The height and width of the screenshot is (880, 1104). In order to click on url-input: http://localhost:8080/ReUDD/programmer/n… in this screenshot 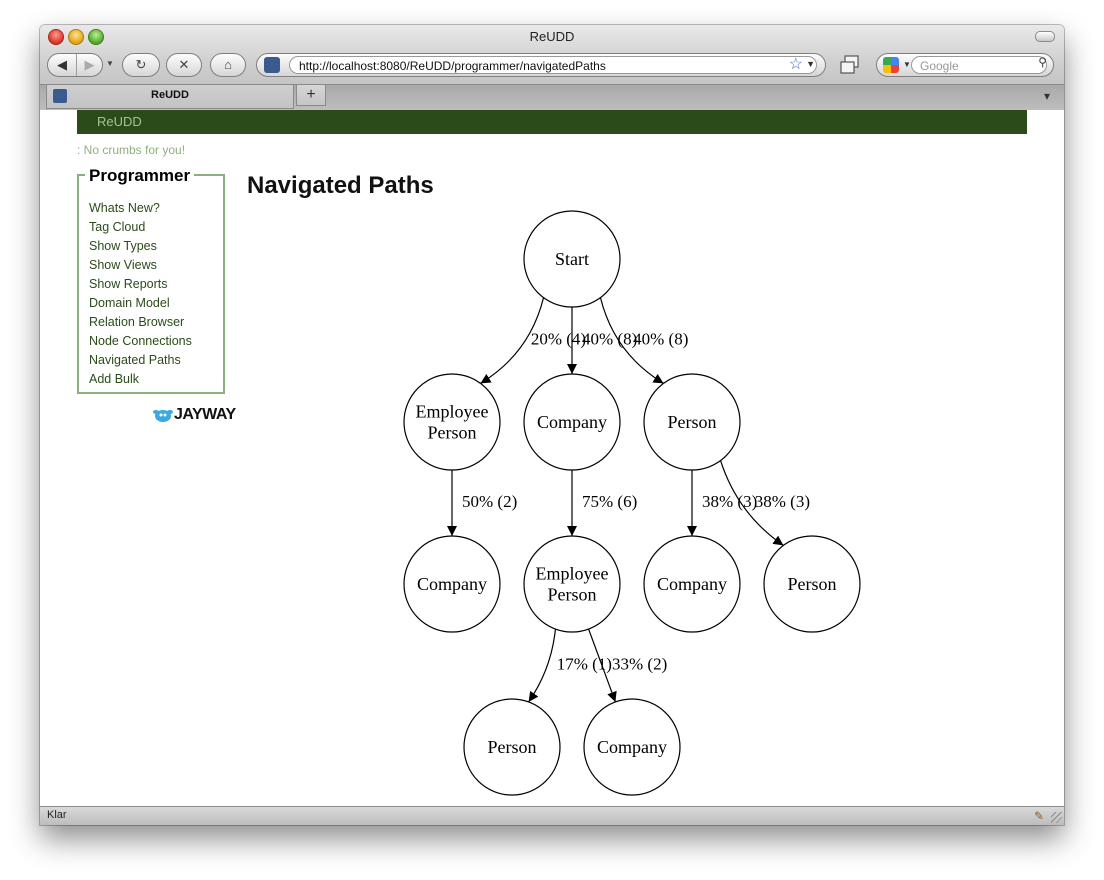, I will do `click(553, 65)`.